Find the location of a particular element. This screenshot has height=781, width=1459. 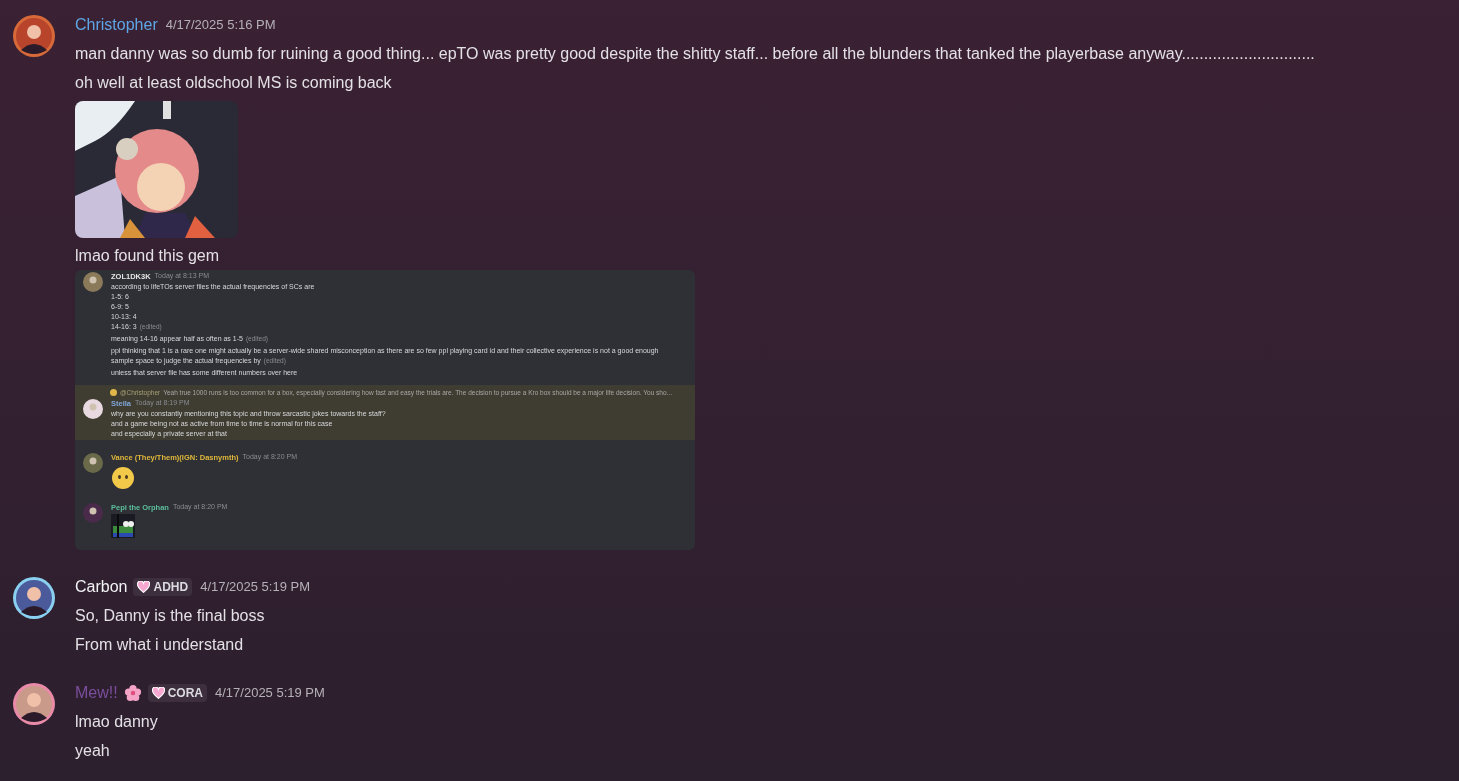

author-name: Christopher is located at coordinates (116, 25).